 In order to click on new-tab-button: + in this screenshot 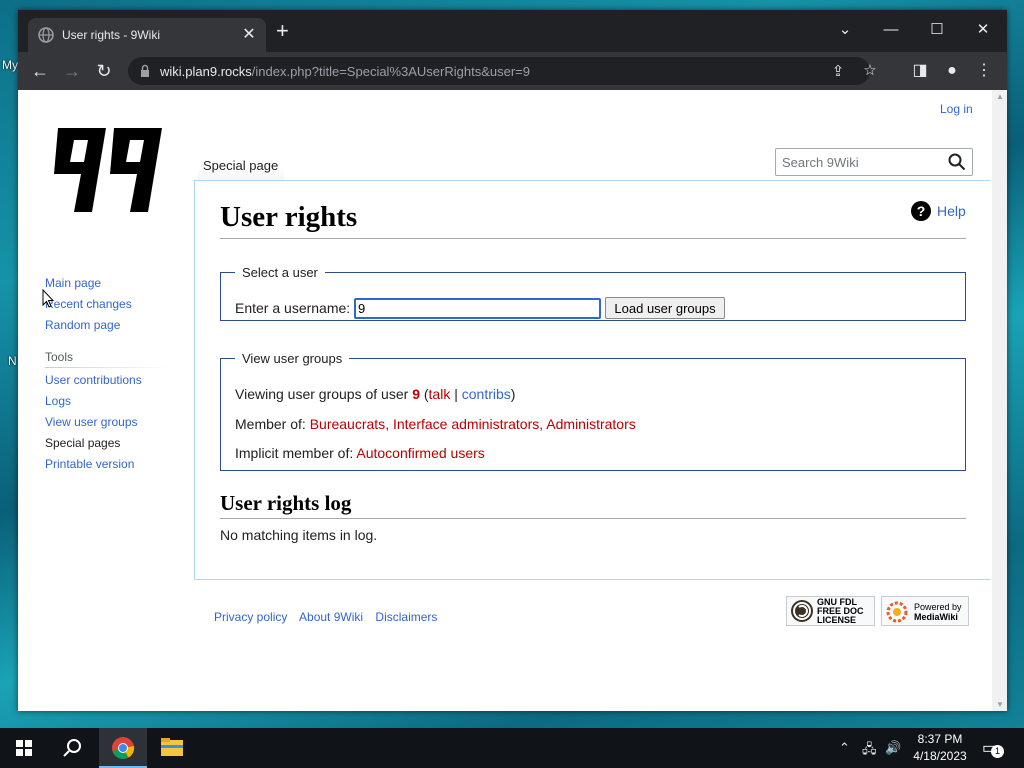, I will do `click(282, 31)`.